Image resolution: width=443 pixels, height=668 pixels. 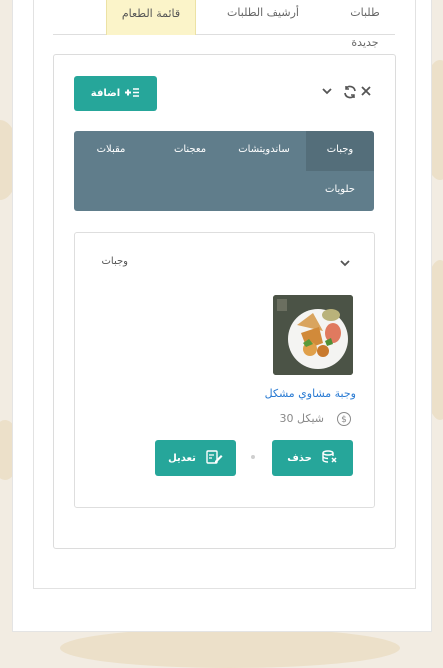 I want to click on category-sandwiches: ساندويتشات, so click(x=264, y=151).